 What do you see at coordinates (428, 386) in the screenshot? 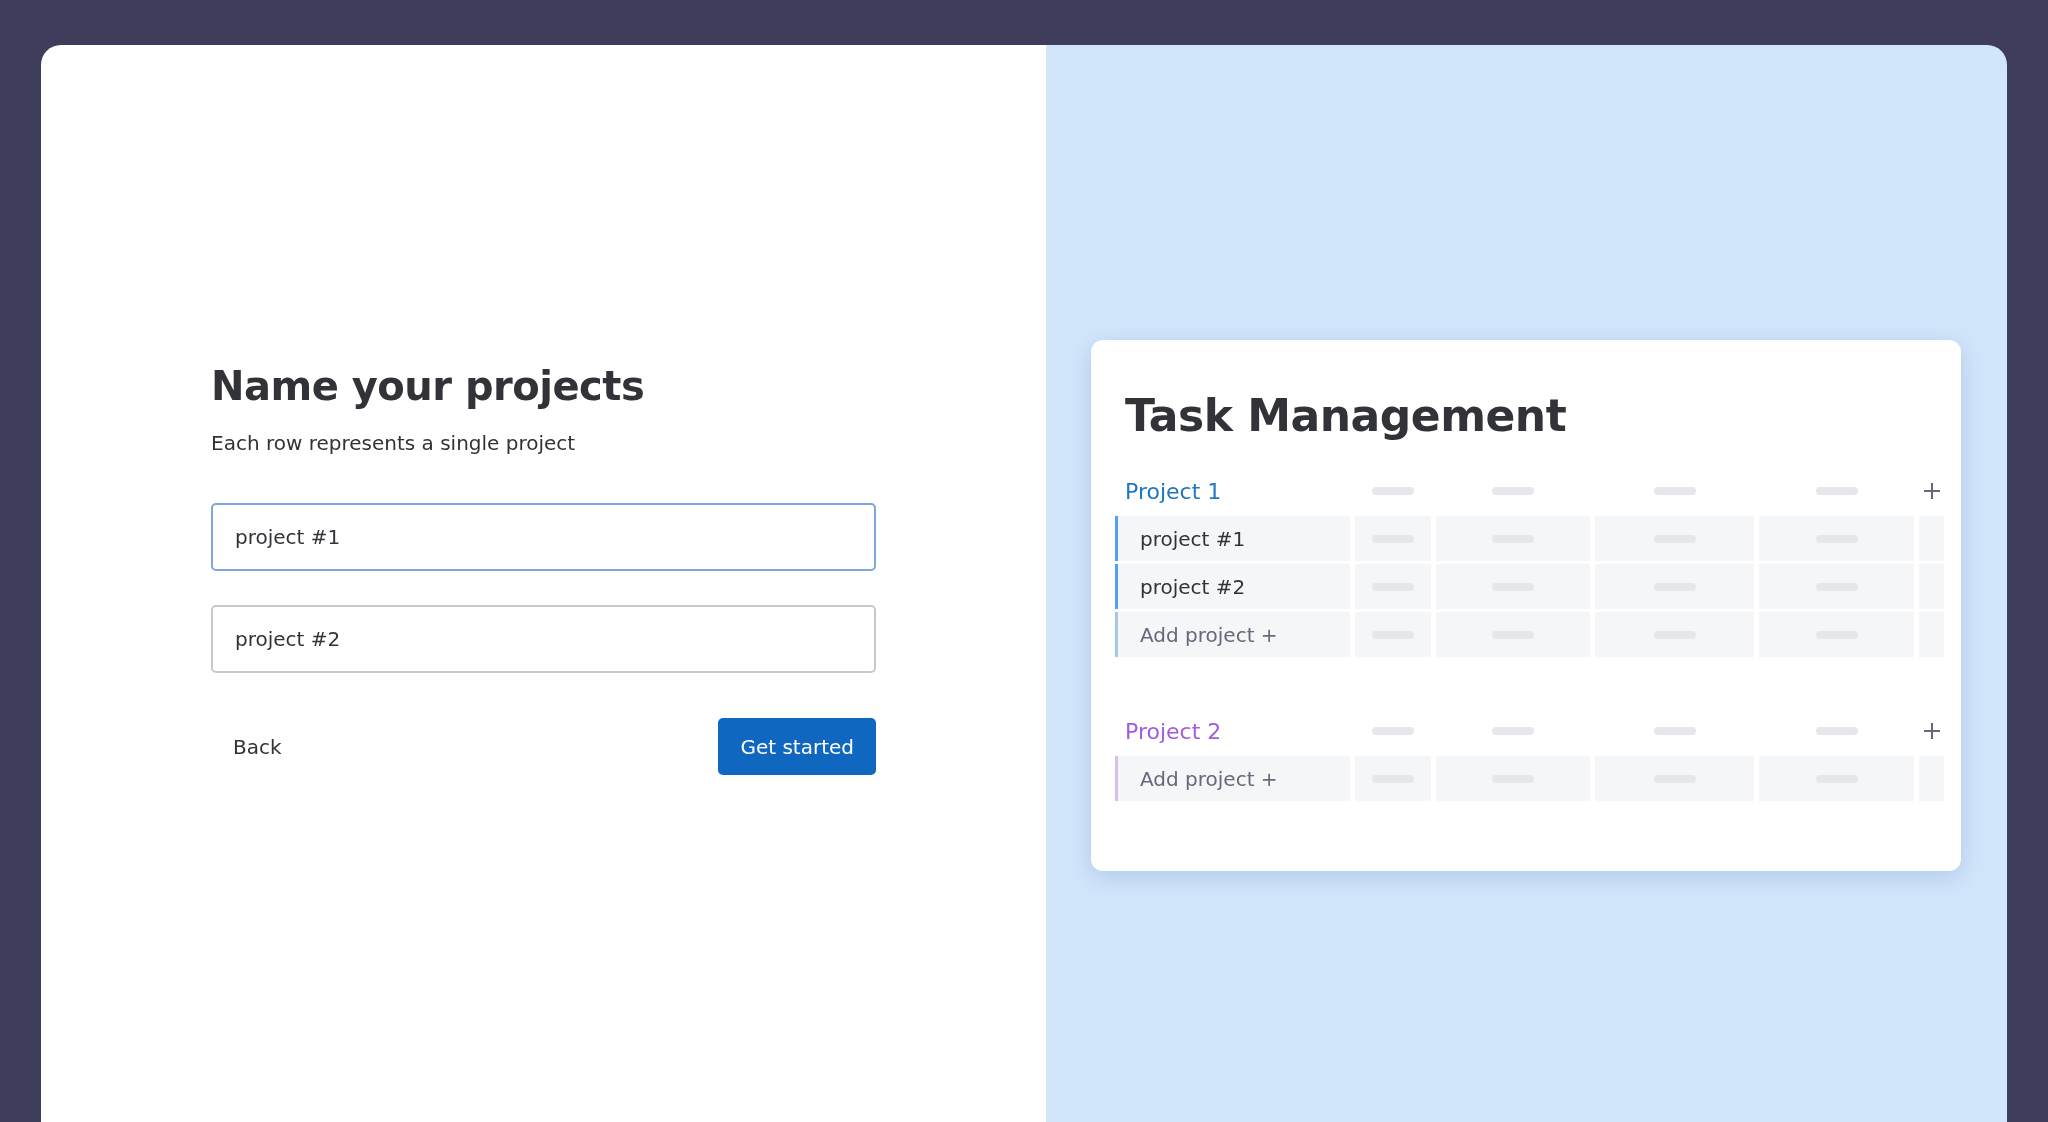
I see `page-title: Name your projects` at bounding box center [428, 386].